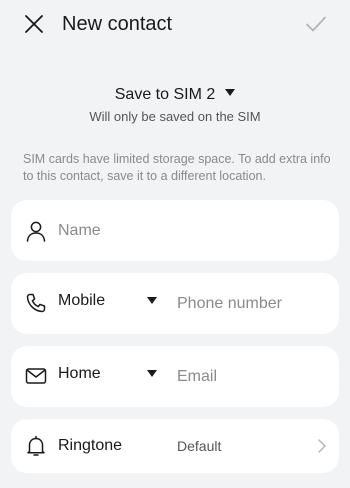 This screenshot has width=350, height=488. Describe the element at coordinates (79, 374) in the screenshot. I see `email-type-selector: Home` at that location.